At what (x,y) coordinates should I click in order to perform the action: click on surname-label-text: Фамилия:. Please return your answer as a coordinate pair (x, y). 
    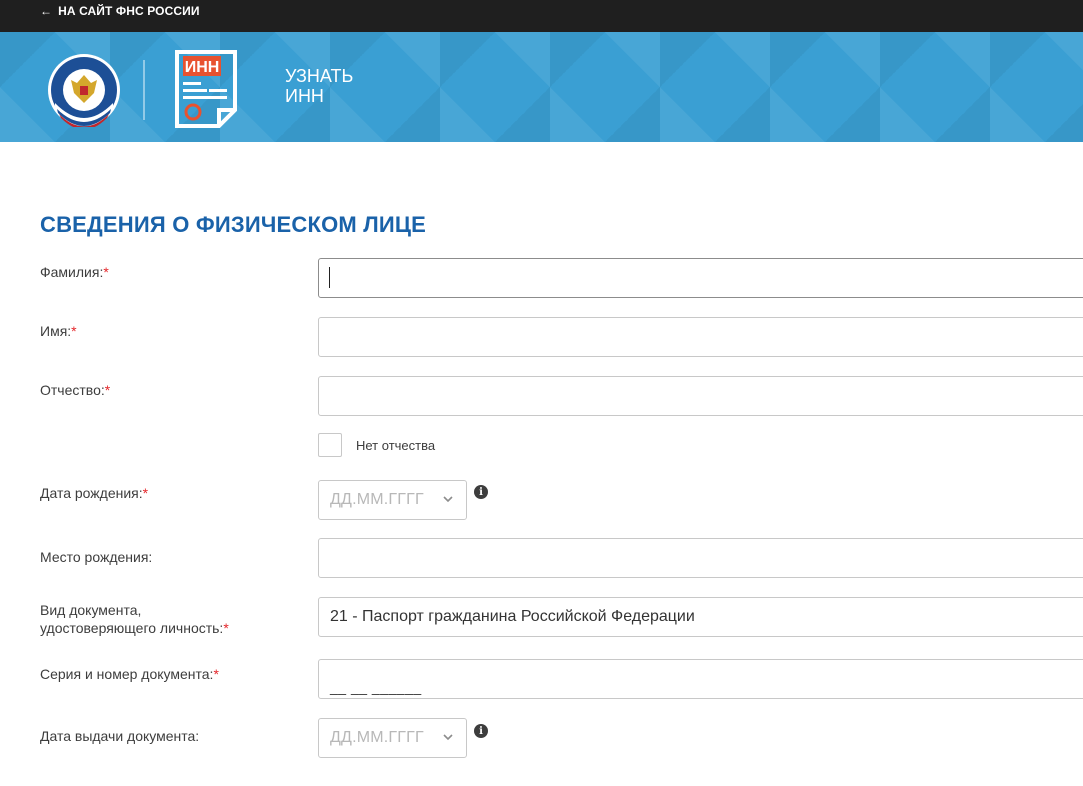
    Looking at the image, I should click on (72, 272).